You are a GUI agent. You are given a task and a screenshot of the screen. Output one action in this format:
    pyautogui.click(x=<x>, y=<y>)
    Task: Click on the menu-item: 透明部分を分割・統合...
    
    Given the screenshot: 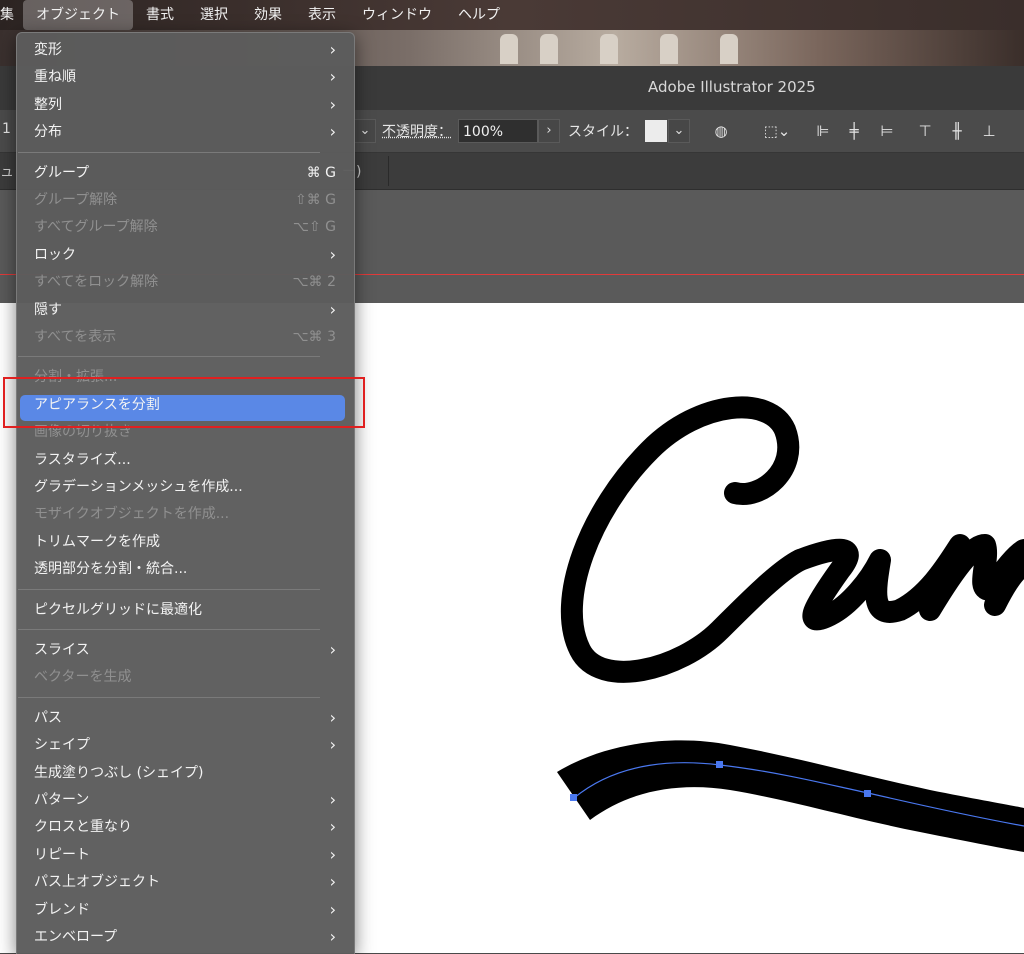 What is the action you would take?
    pyautogui.click(x=185, y=569)
    